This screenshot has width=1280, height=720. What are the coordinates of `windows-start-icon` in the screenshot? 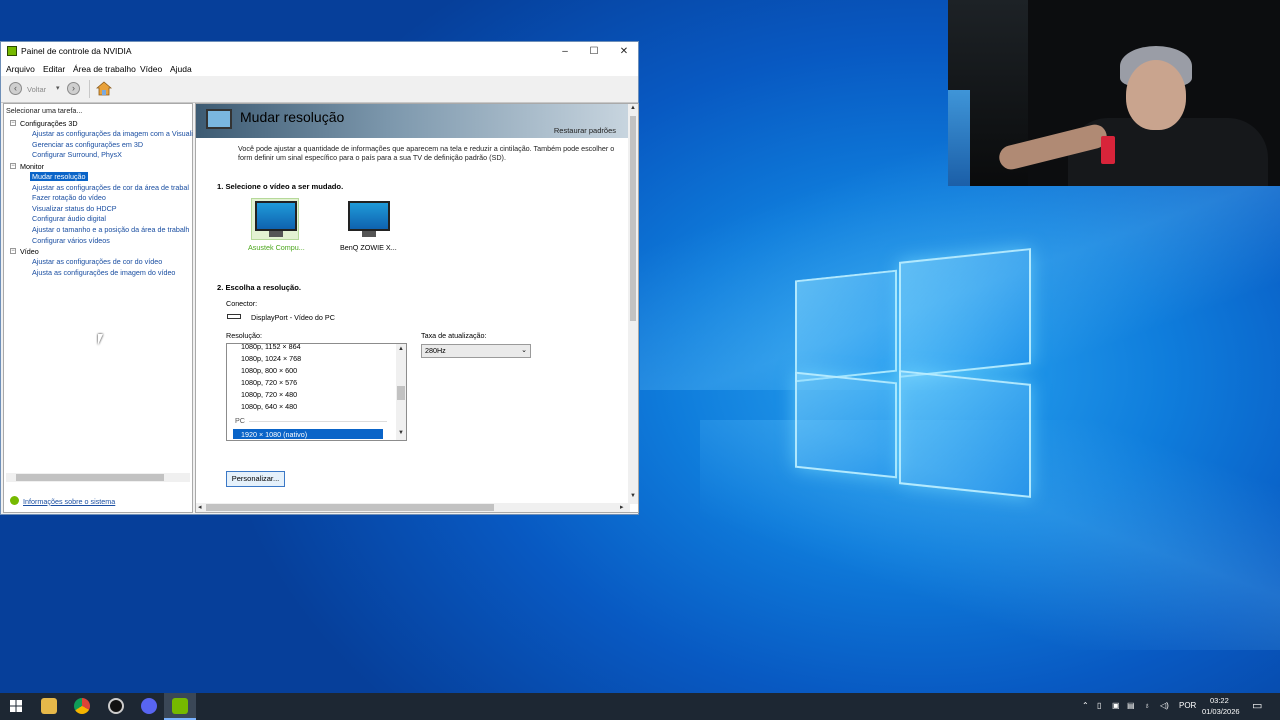 It's located at (16, 706).